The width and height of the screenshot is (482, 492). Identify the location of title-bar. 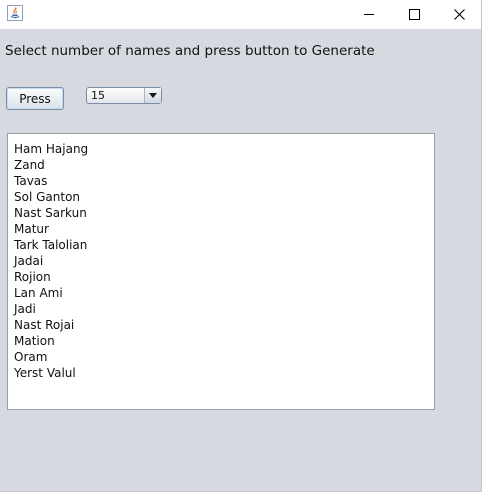
(240, 14).